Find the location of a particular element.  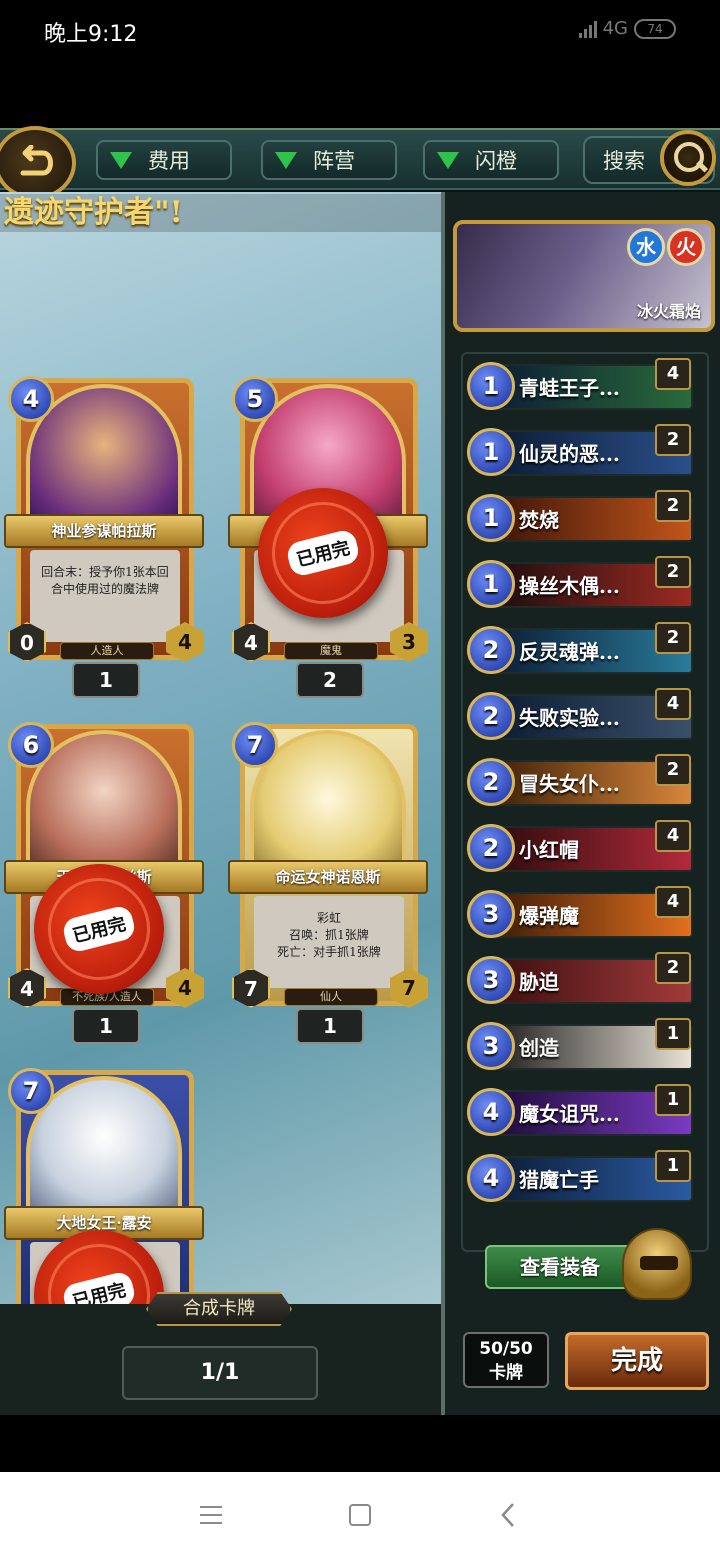

deck-count: 50/50 卡牌 is located at coordinates (506, 1360).